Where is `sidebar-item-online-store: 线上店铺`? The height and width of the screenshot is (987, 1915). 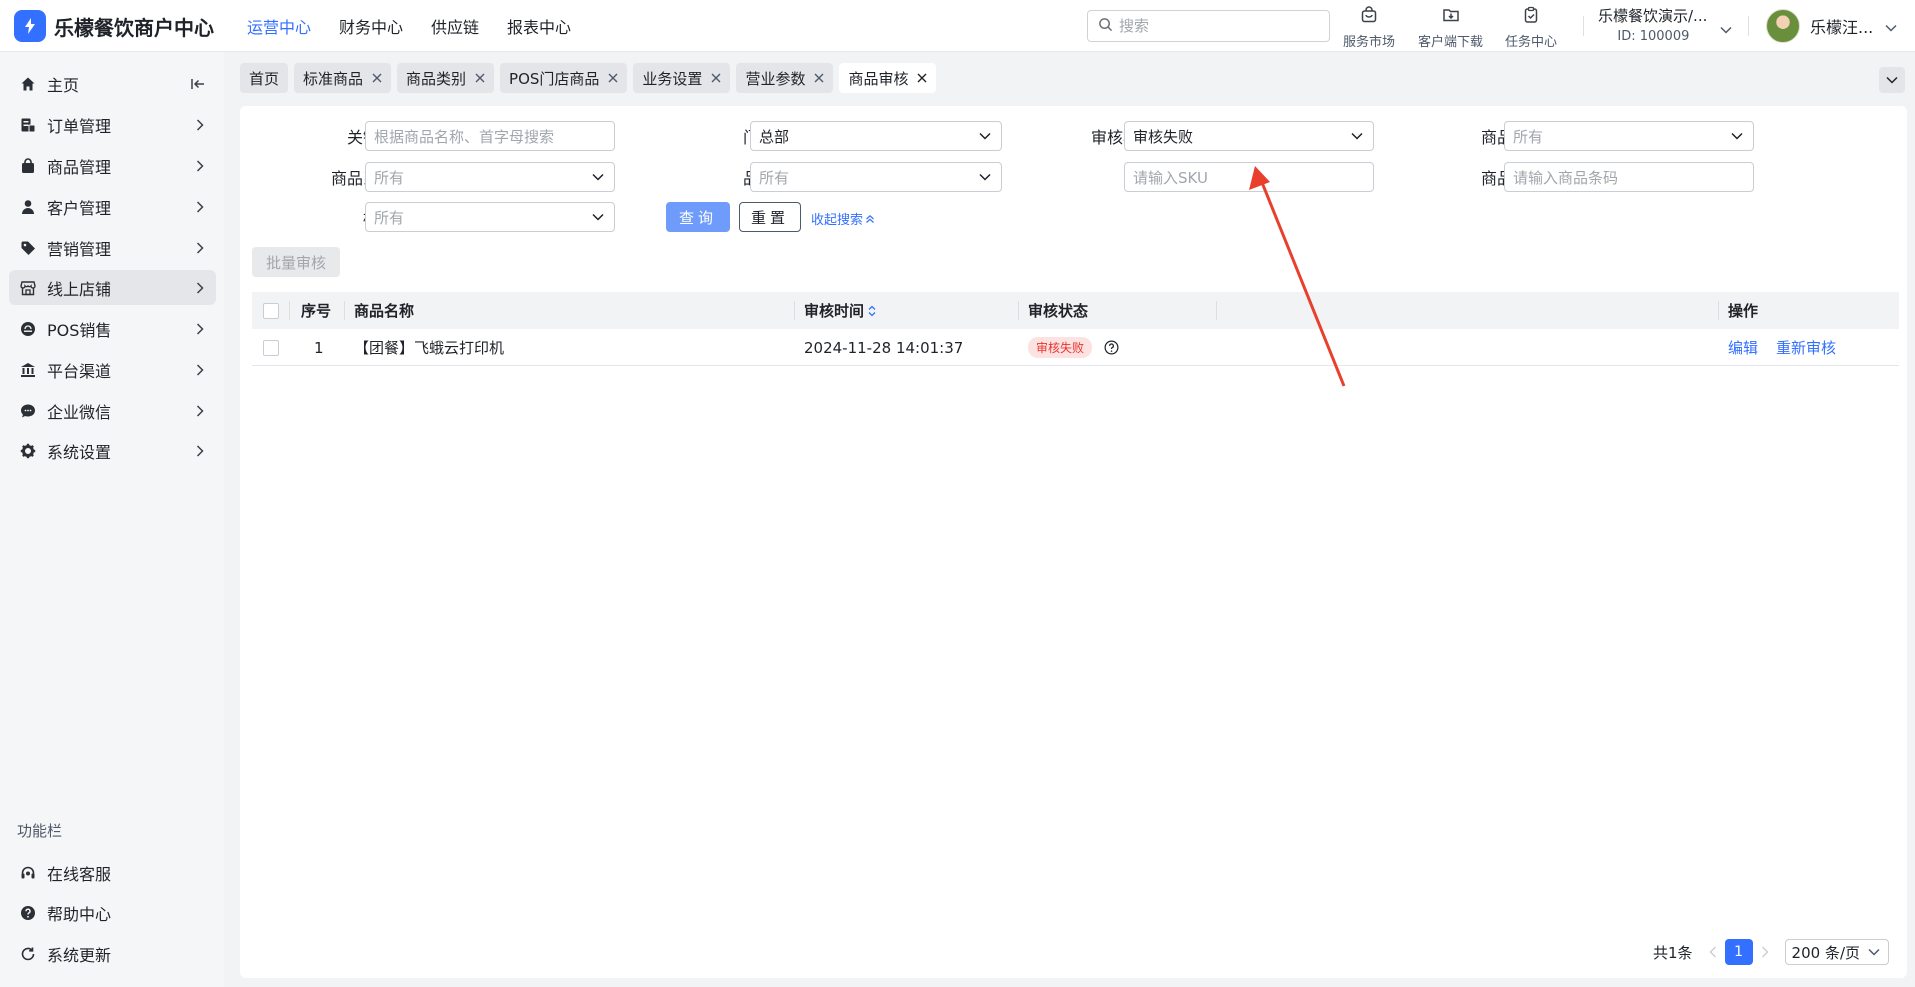 sidebar-item-online-store: 线上店铺 is located at coordinates (112, 287).